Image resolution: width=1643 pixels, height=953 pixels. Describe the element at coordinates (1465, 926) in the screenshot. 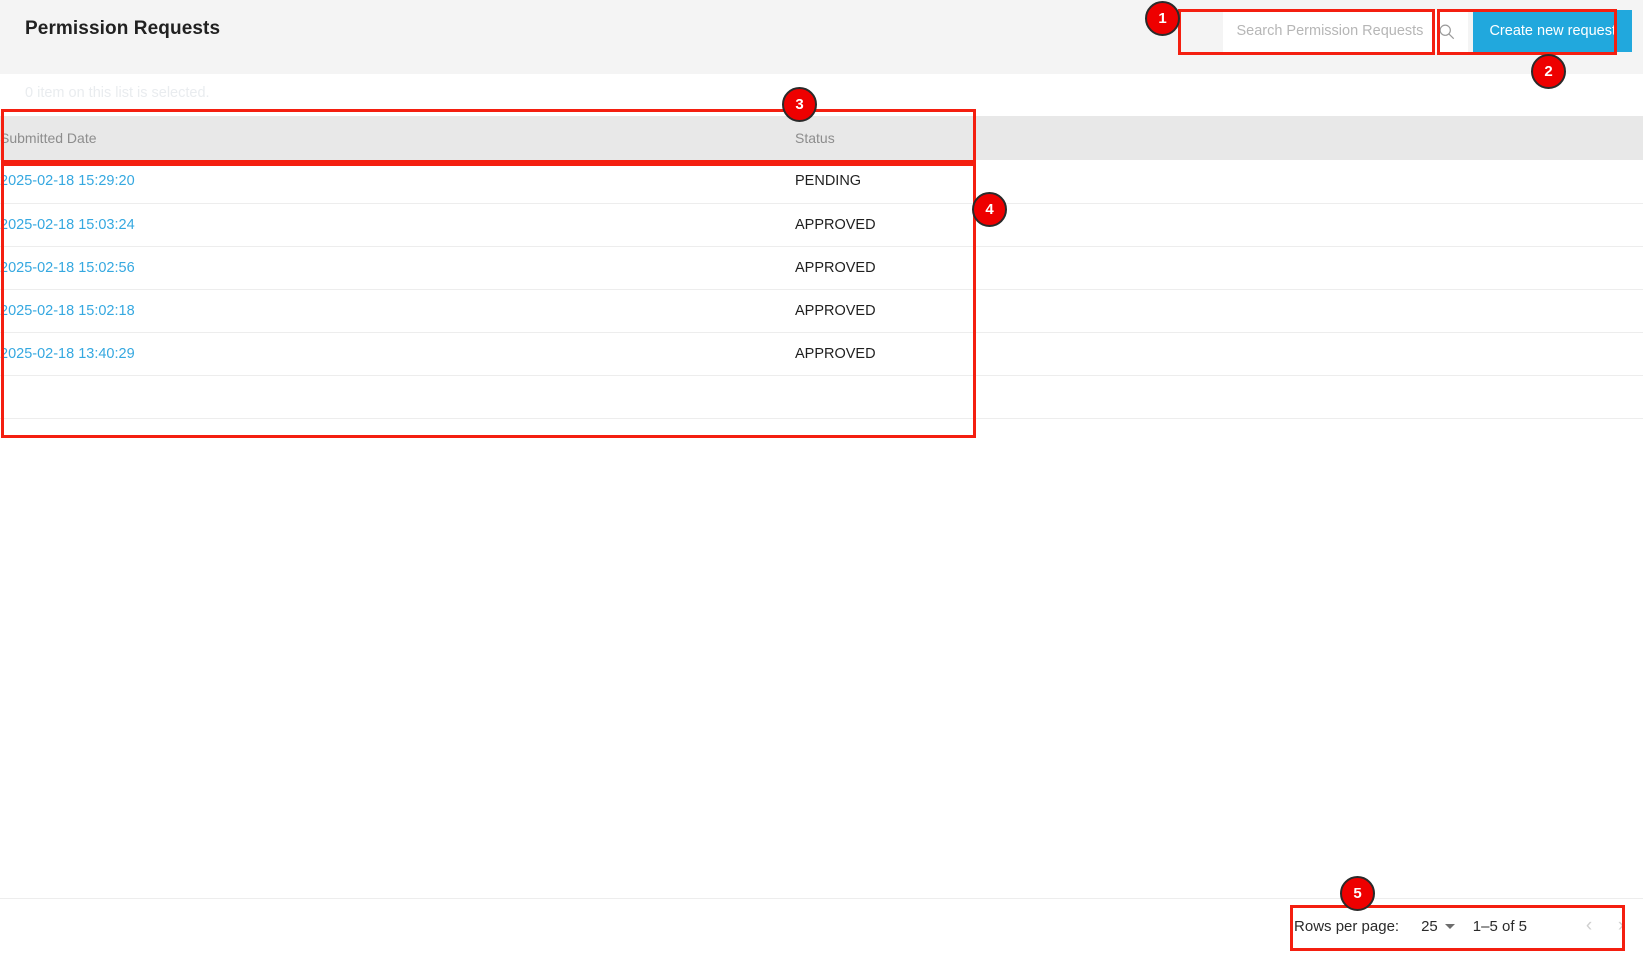

I see `paginator: Rows per page: 25 1–5 of 5 ‹ ›` at that location.